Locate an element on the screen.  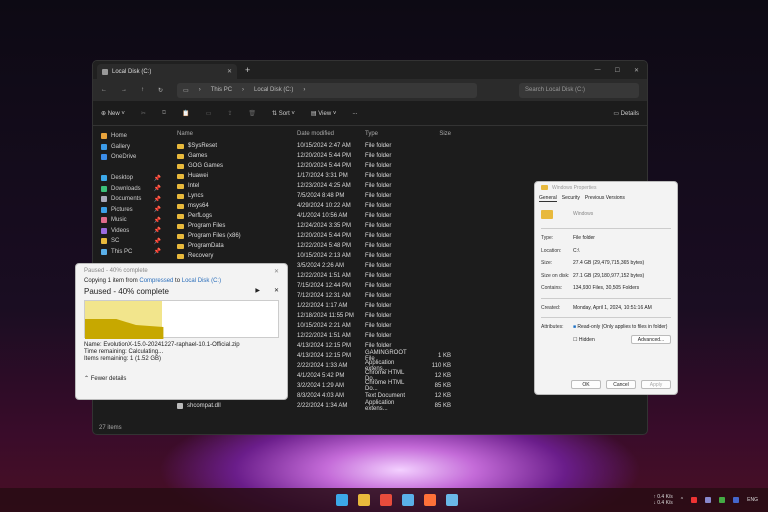
date-modified: 12/22/2024 1:51 AM is located at coordinates (324, 336).